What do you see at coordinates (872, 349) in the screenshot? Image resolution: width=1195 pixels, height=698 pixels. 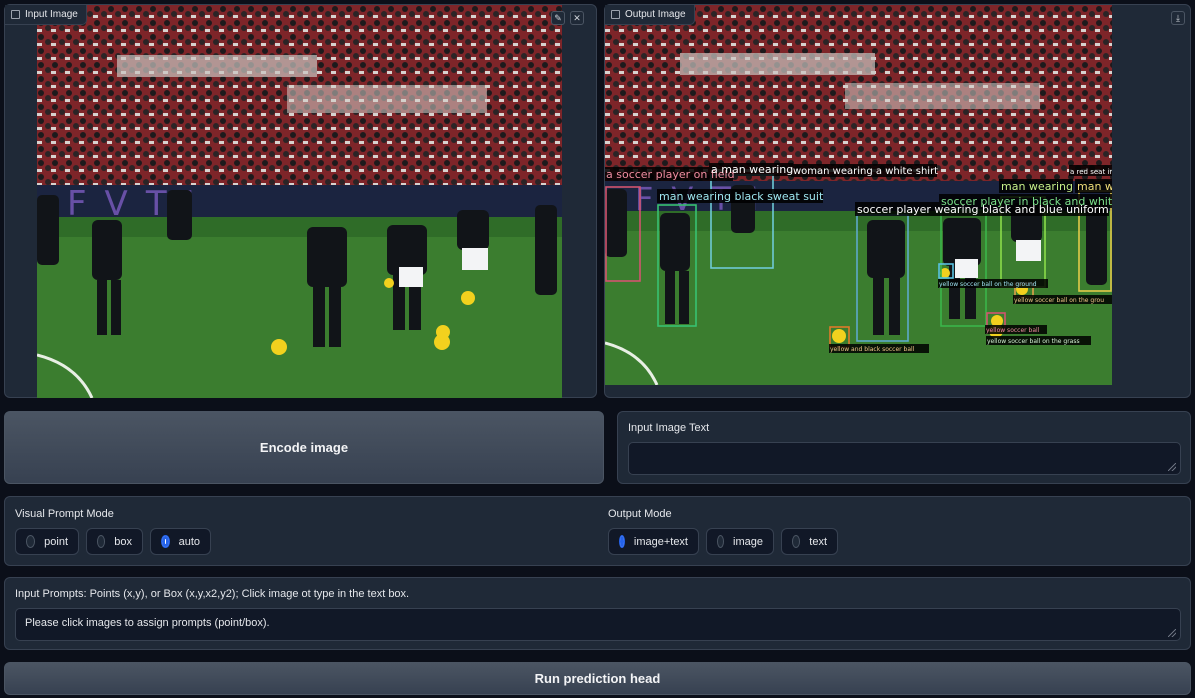 I see `annotation-label: yellow and black soccer ball` at bounding box center [872, 349].